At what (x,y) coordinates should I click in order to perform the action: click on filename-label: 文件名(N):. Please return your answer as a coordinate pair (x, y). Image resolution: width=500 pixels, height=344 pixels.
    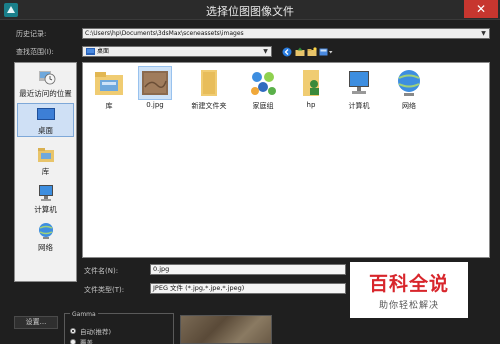
    Looking at the image, I should click on (101, 271).